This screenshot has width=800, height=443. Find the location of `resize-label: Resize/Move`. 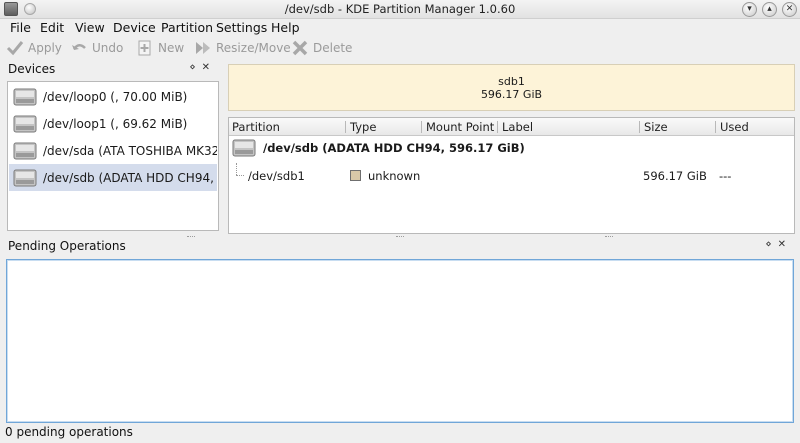

resize-label: Resize/Move is located at coordinates (253, 48).